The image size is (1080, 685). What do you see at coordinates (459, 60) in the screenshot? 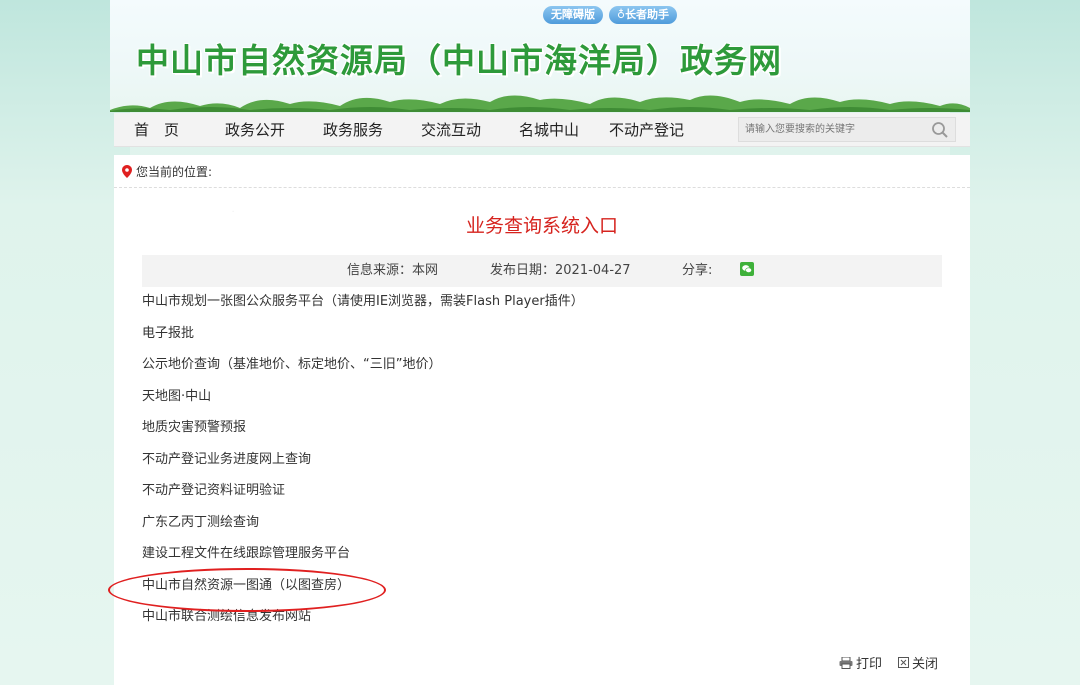
I see `site-title: 中山市自然资源局（中山市海洋局）政务网` at bounding box center [459, 60].